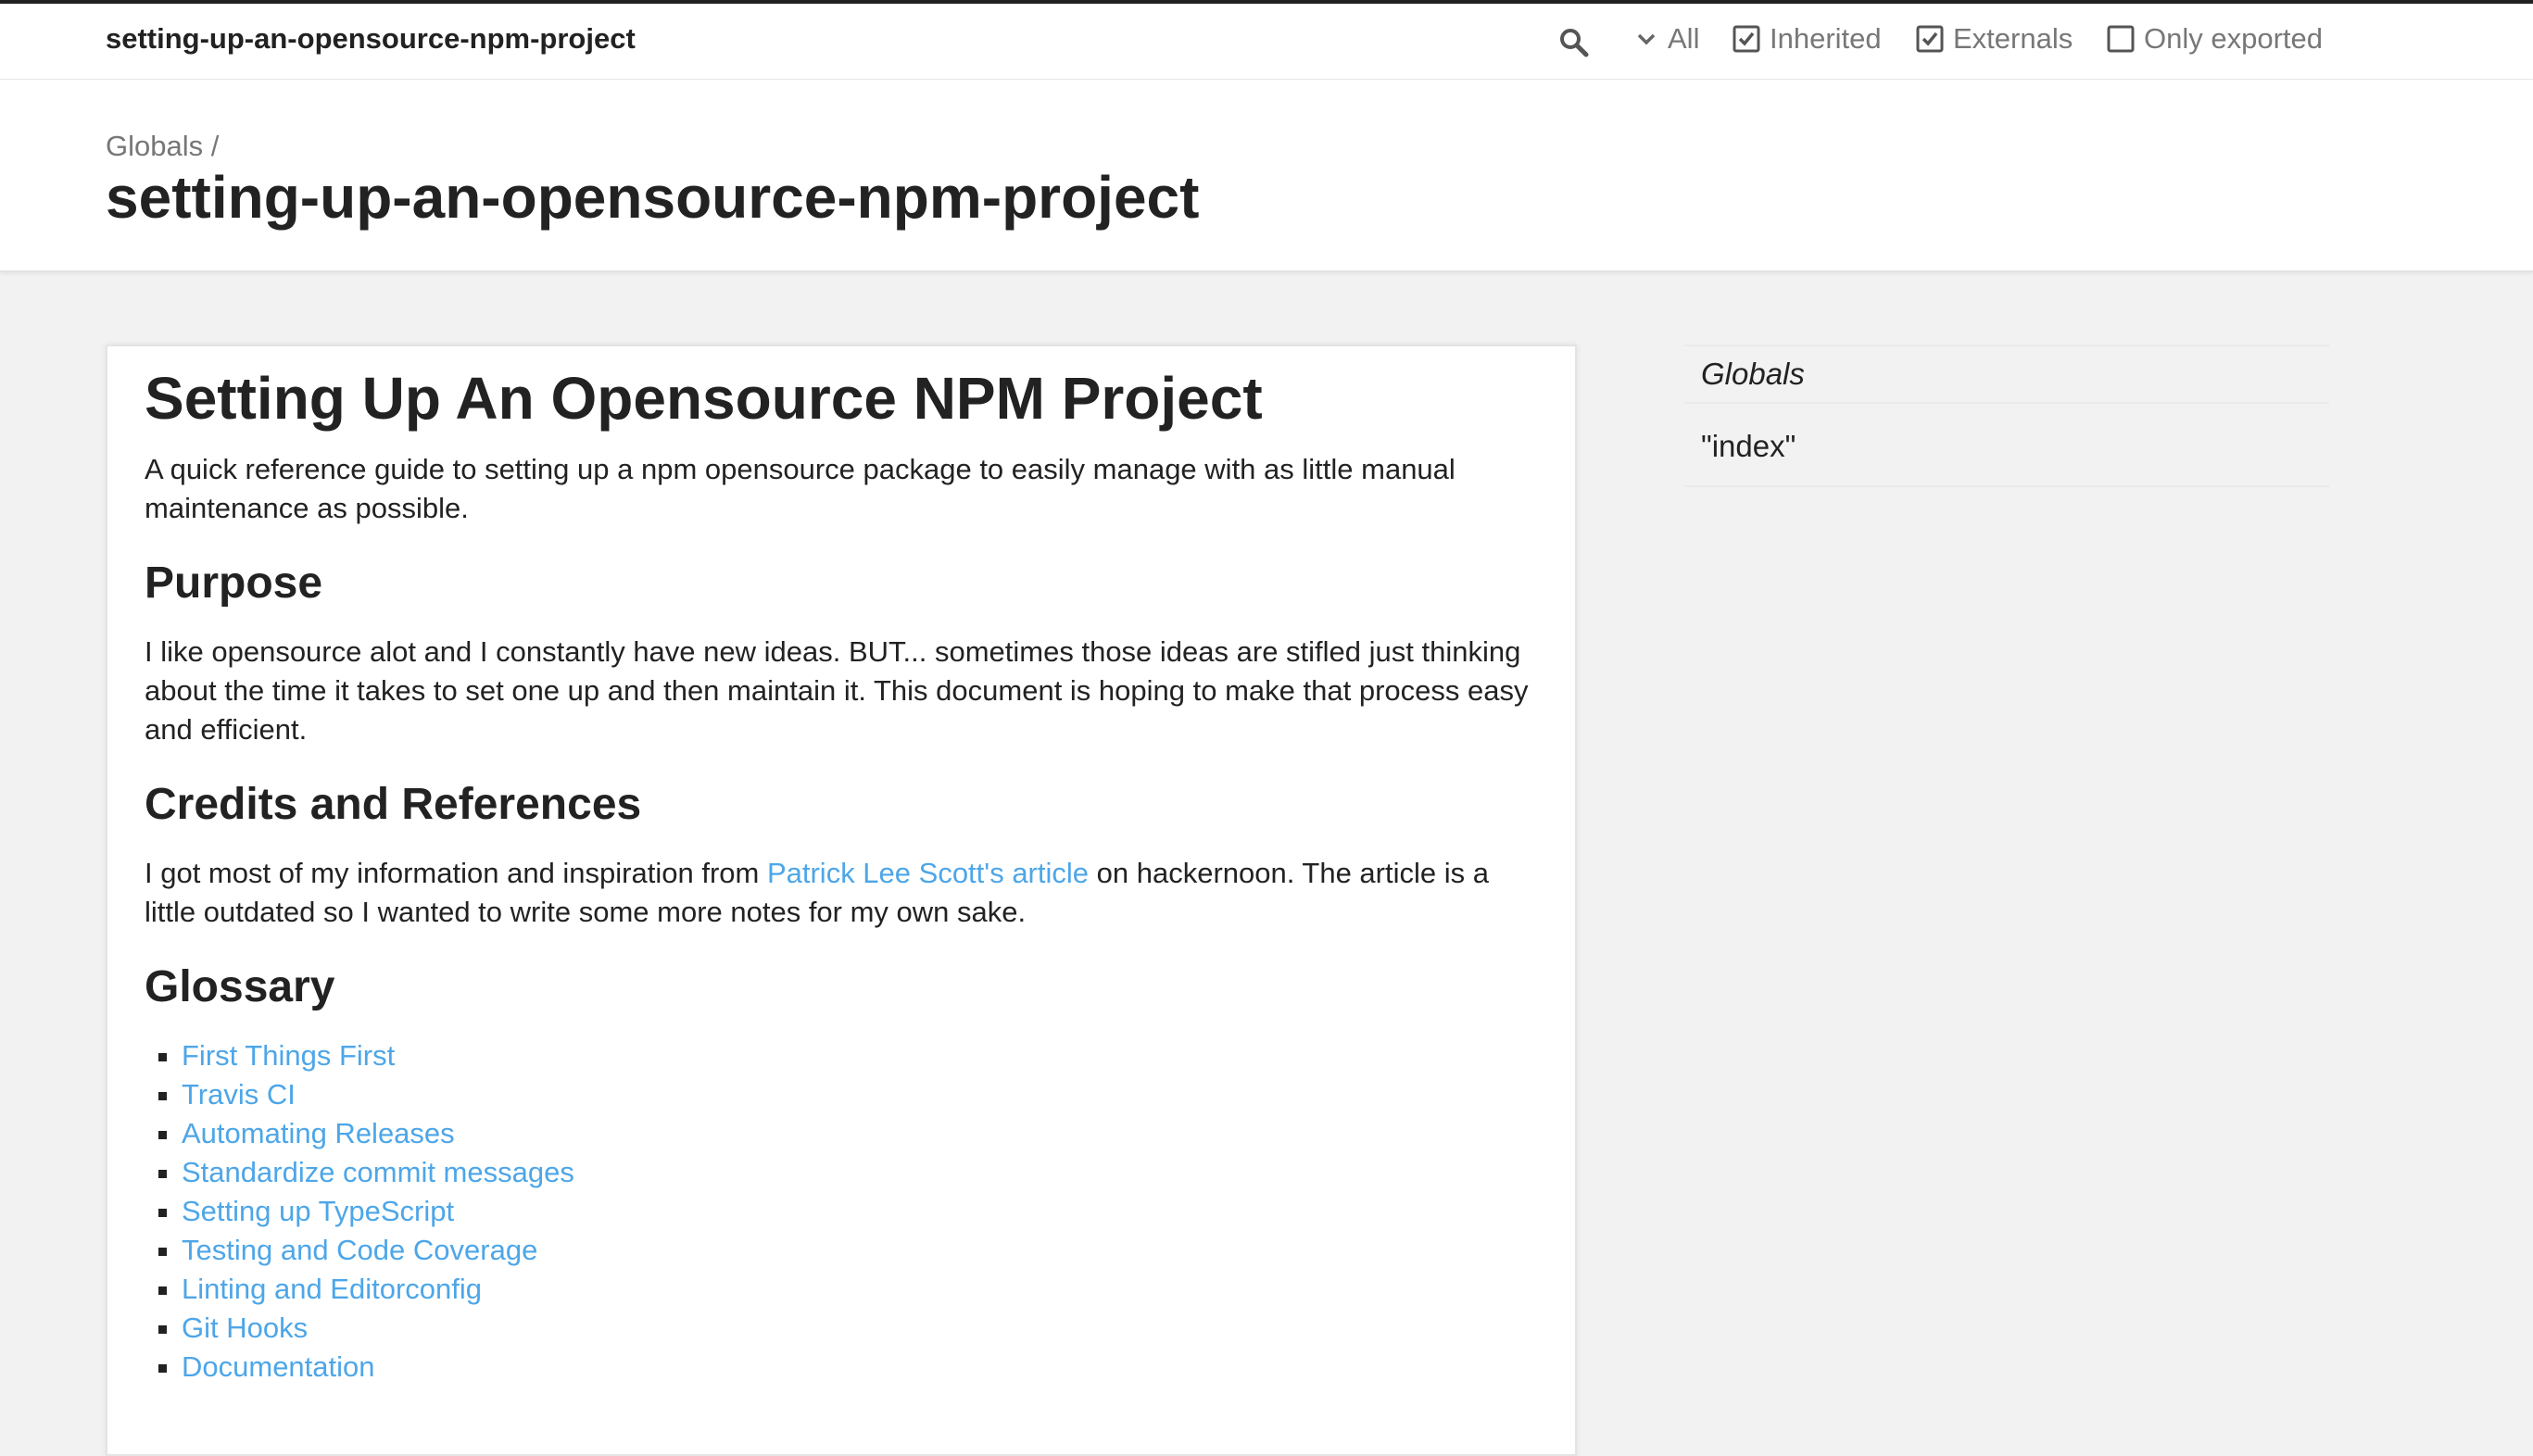  I want to click on glossary-item: Git Hooks, so click(860, 1328).